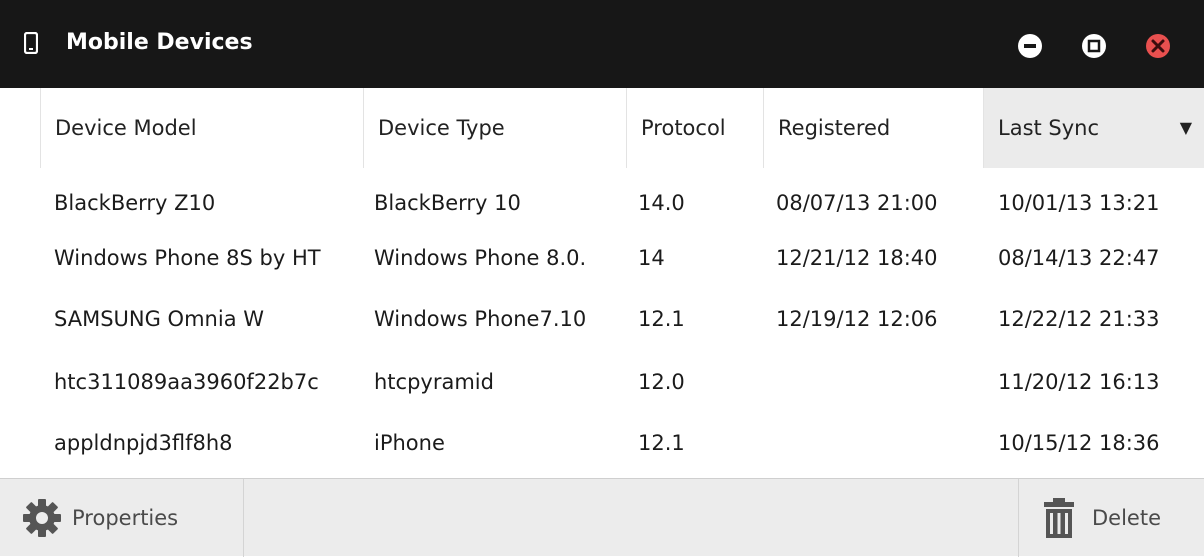 The width and height of the screenshot is (1204, 557). I want to click on close-icon, so click(1158, 46).